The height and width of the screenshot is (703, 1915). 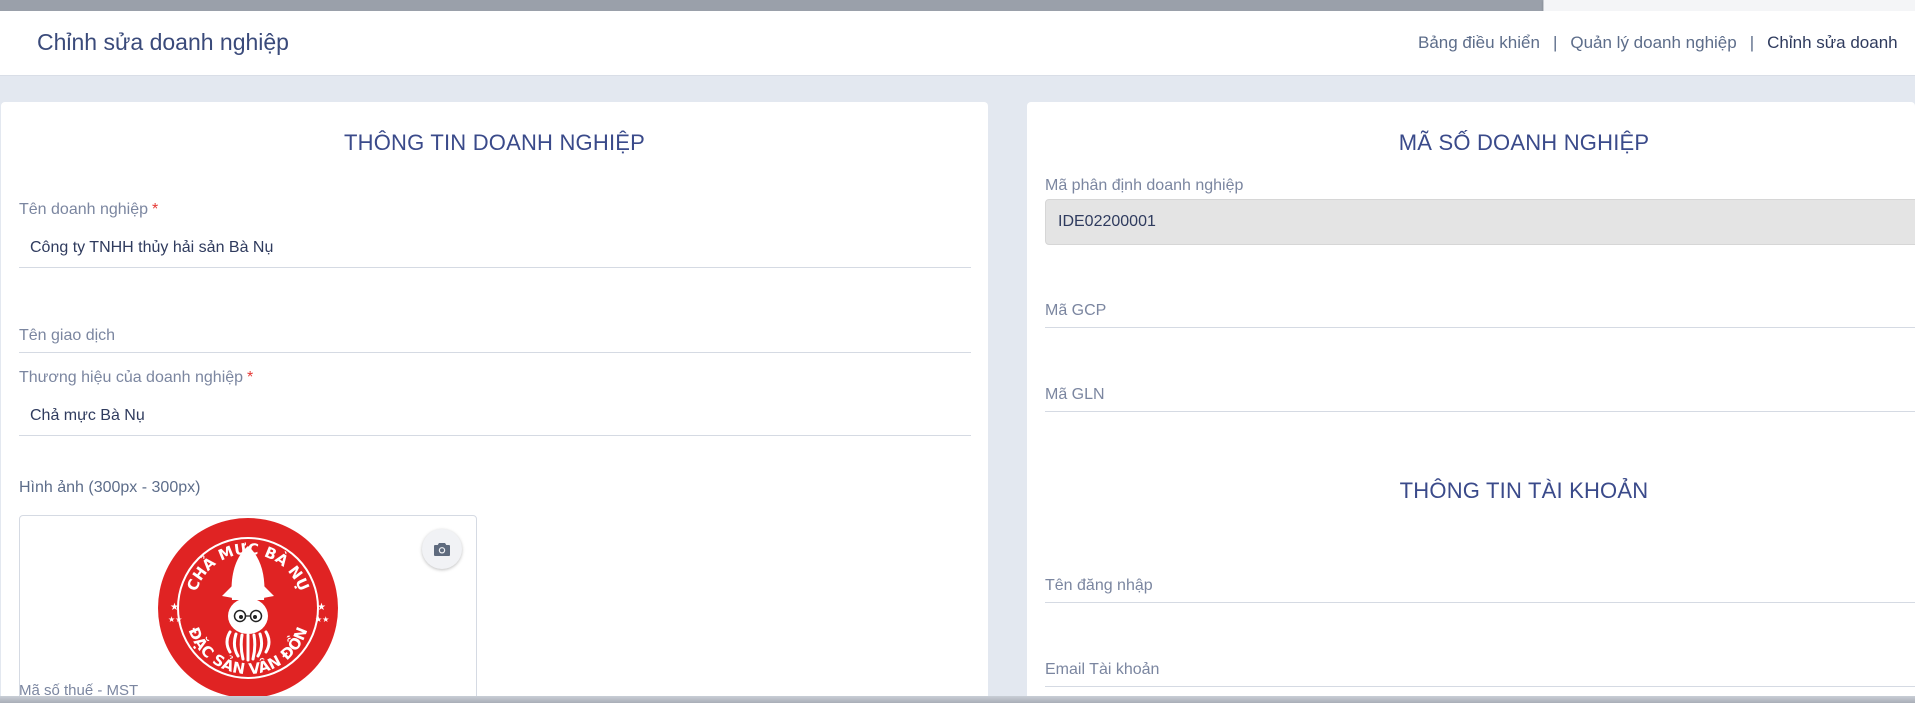 I want to click on gcp-label: Mã GCP, so click(x=1076, y=310).